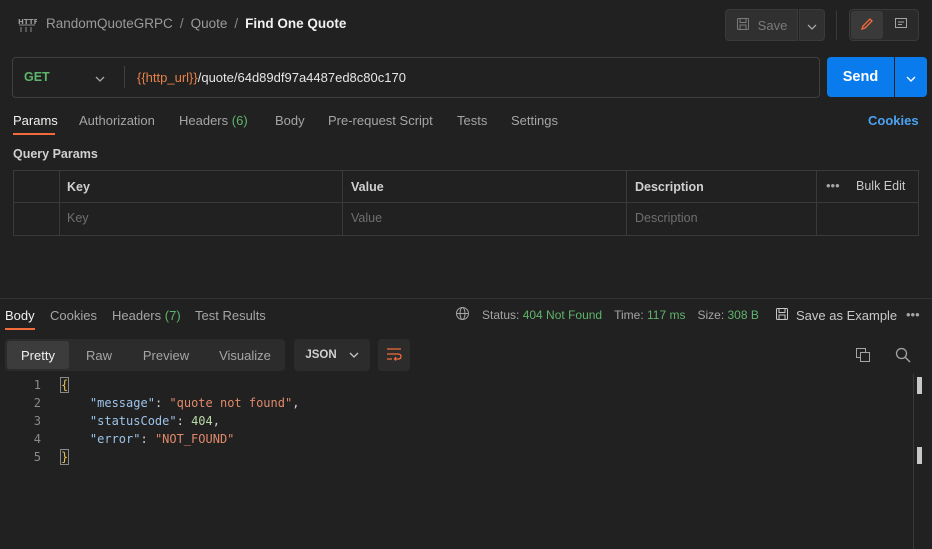 Image resolution: width=932 pixels, height=549 pixels. Describe the element at coordinates (919, 455) in the screenshot. I see `scrollbar-marker` at that location.